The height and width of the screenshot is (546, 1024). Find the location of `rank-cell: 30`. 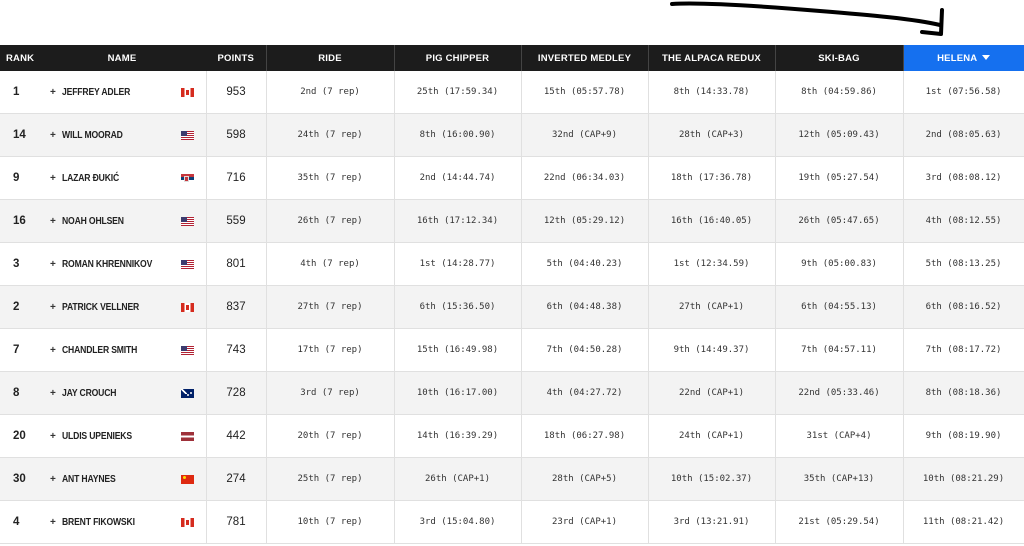

rank-cell: 30 is located at coordinates (19, 479).